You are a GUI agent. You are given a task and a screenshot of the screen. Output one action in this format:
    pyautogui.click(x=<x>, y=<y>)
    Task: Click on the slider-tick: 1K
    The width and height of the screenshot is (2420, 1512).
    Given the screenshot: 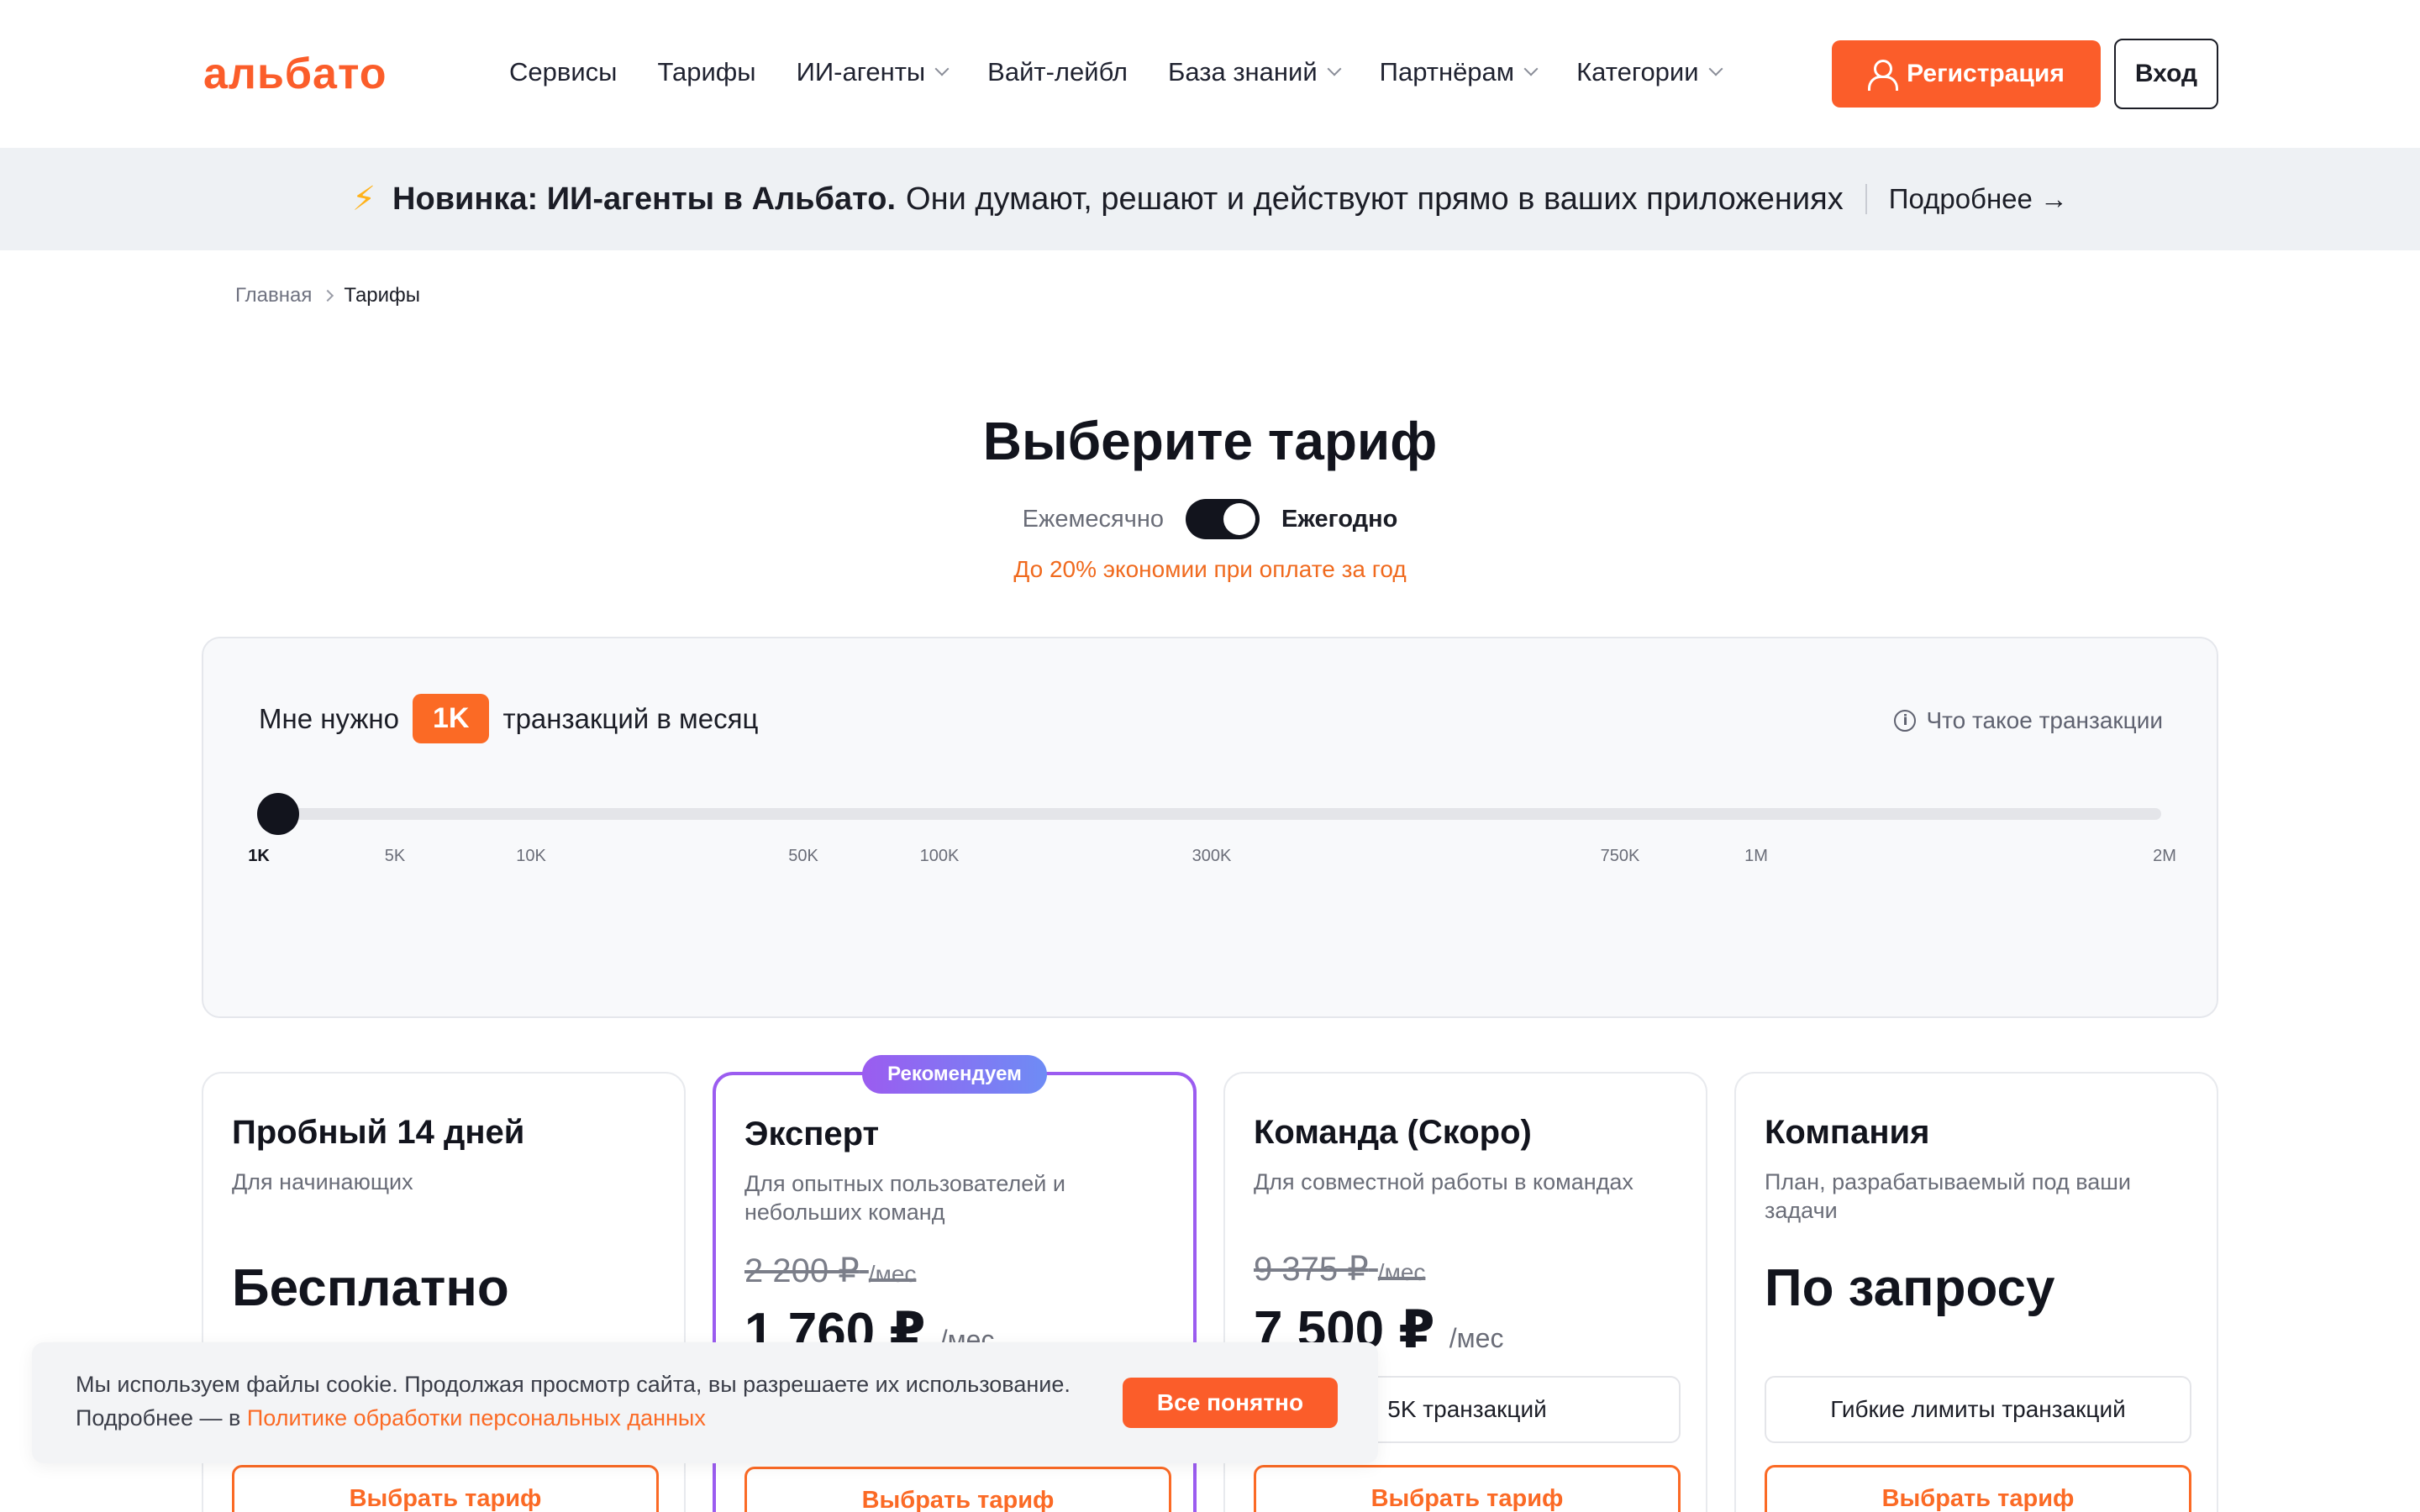 What is the action you would take?
    pyautogui.click(x=259, y=856)
    